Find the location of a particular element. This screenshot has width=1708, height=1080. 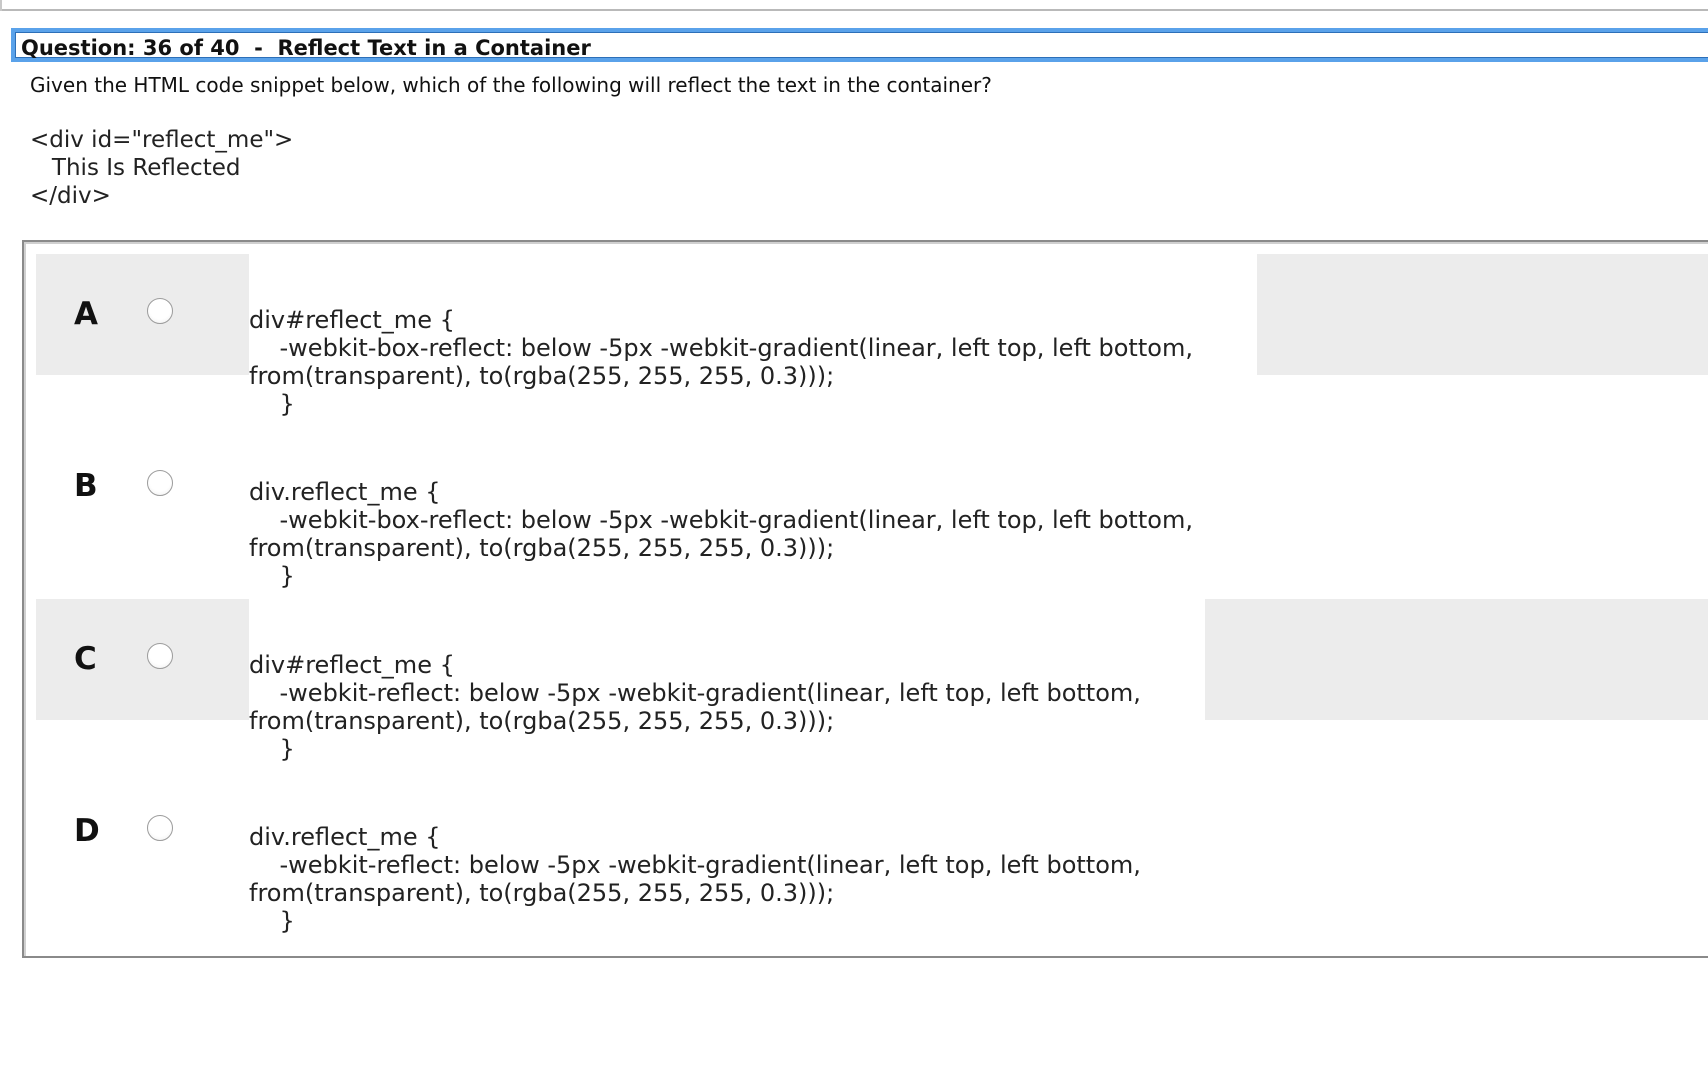

top-divider-edge is located at coordinates (1, 5).